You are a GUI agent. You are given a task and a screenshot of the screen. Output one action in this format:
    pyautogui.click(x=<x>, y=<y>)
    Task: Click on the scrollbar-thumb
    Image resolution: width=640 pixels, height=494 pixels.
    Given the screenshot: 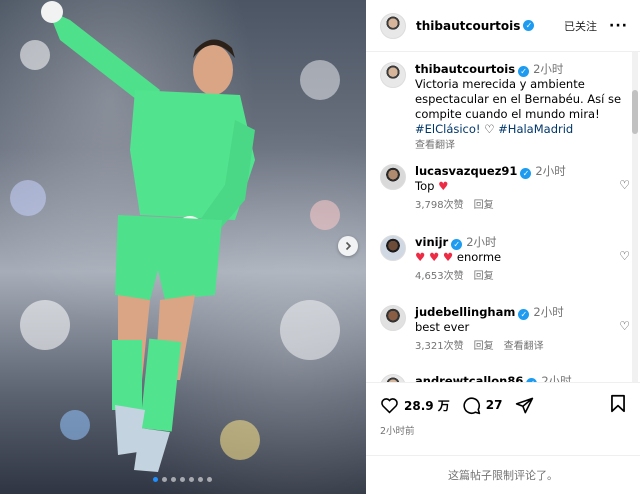 What is the action you would take?
    pyautogui.click(x=635, y=112)
    